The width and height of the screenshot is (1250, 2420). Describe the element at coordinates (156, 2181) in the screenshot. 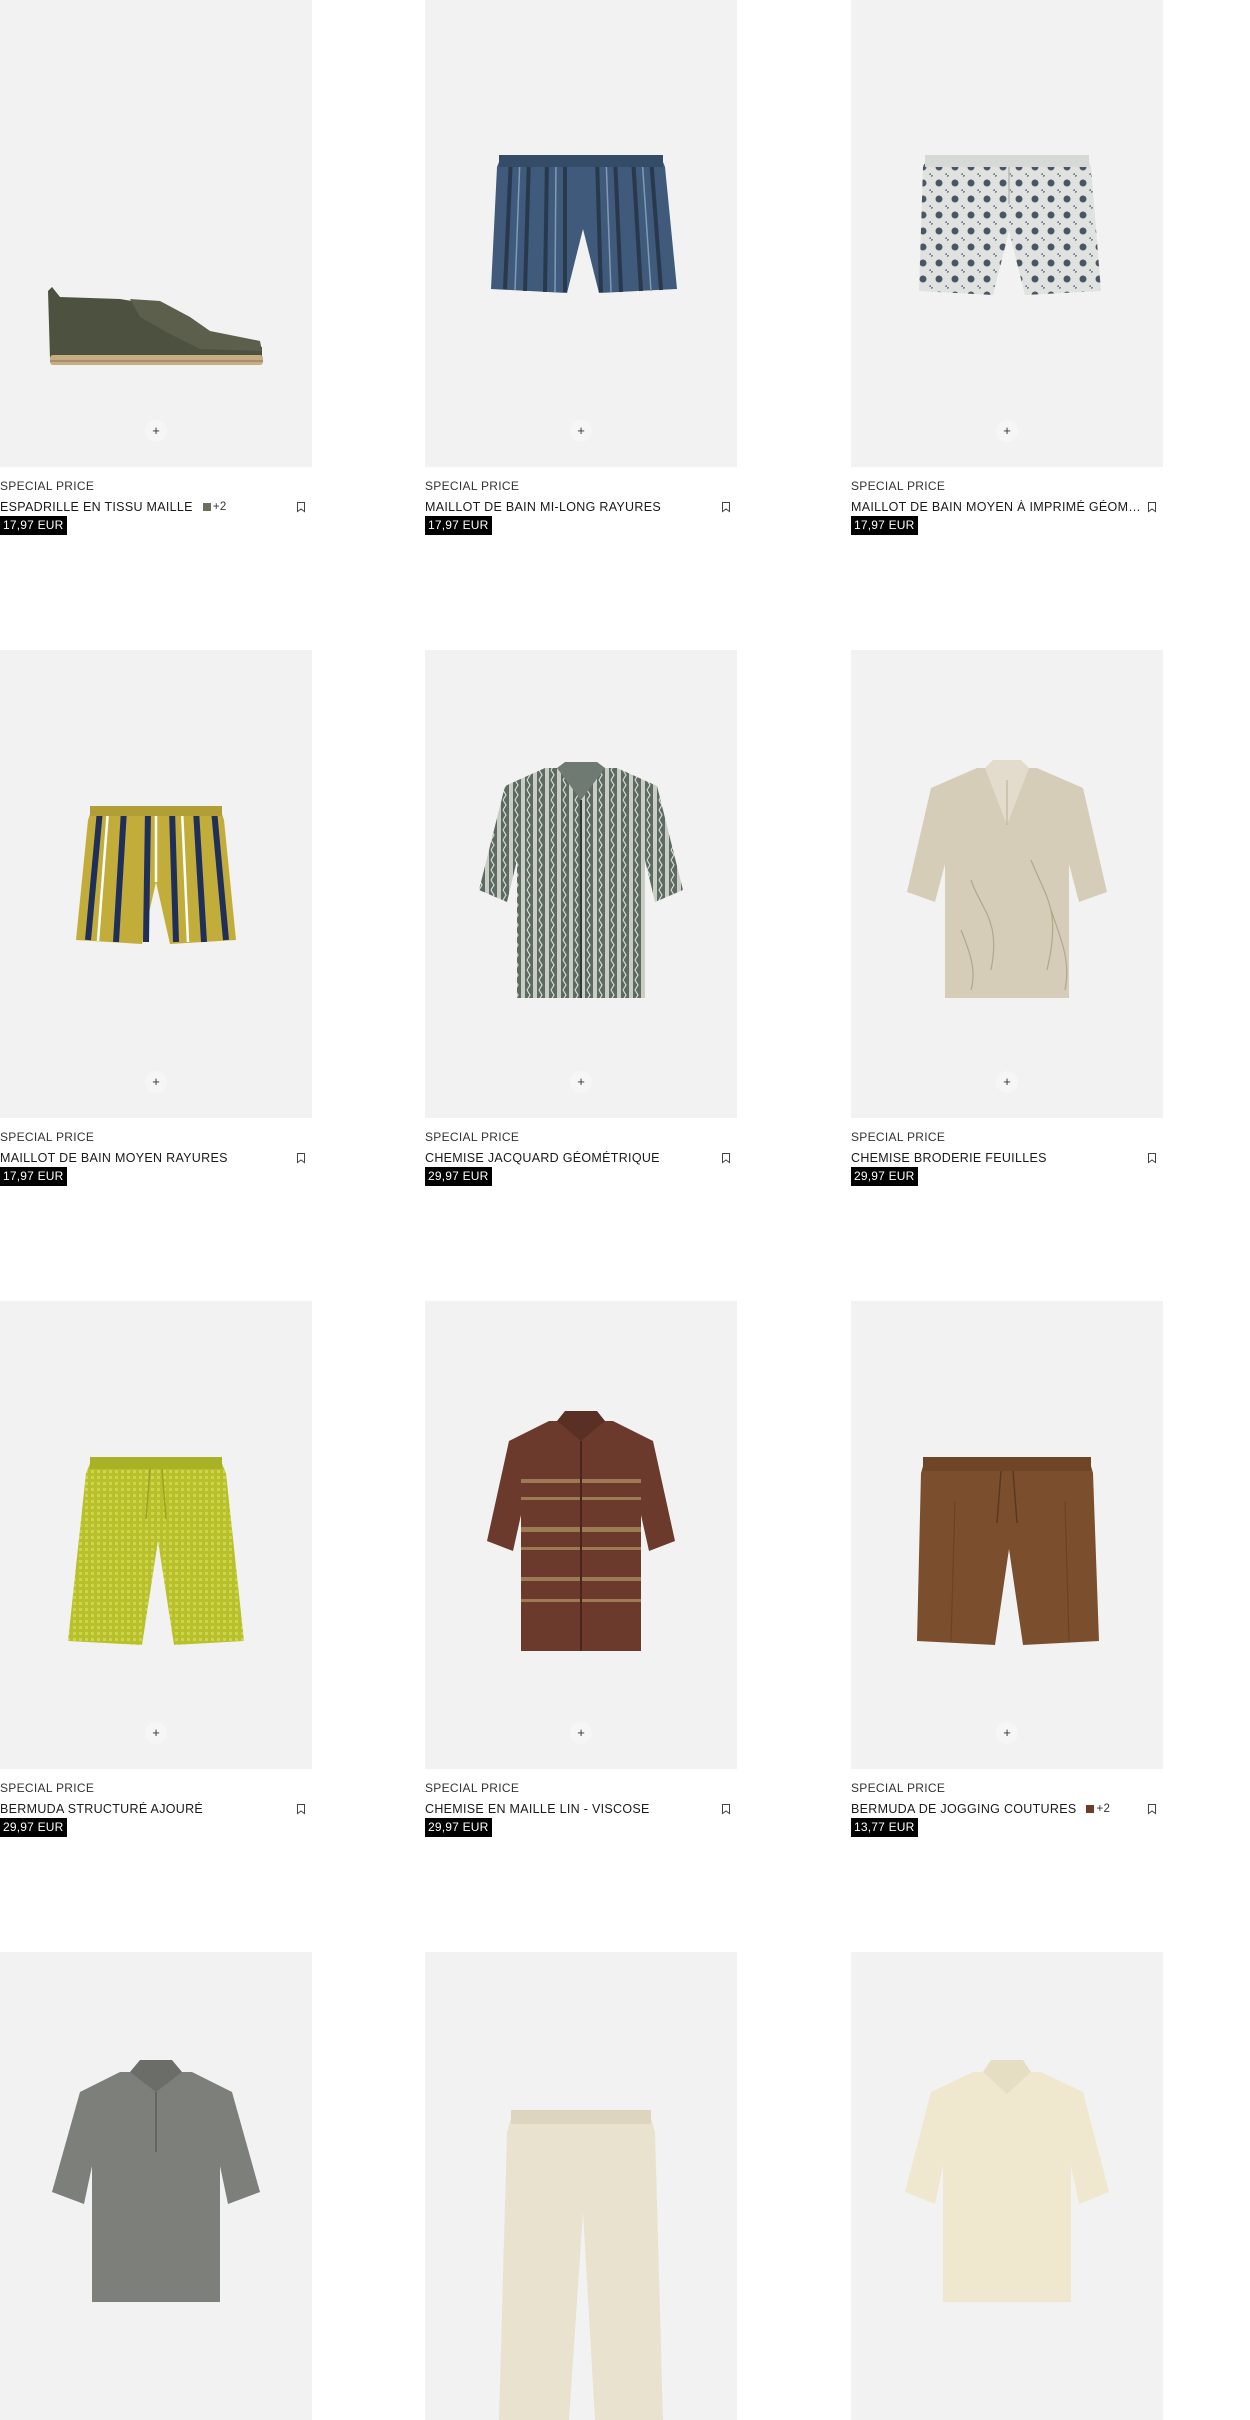

I see `grey-polo-image` at that location.